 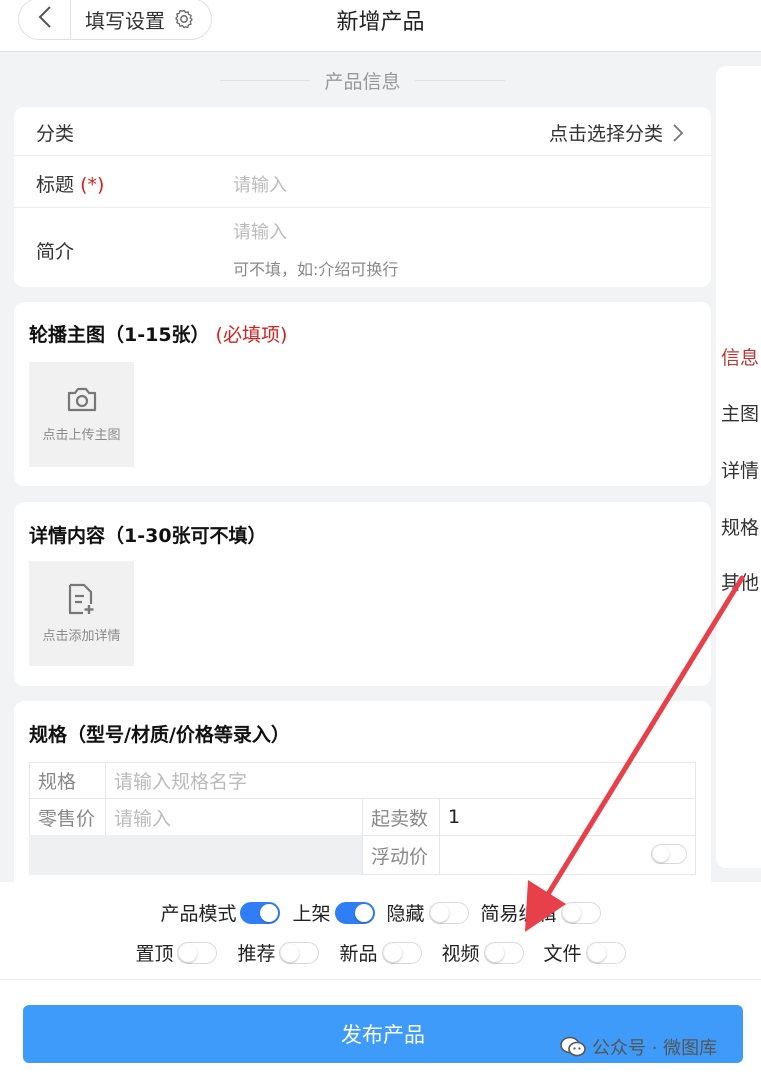 I want to click on upload-main-image-button: 点击上传主图, so click(x=81, y=414).